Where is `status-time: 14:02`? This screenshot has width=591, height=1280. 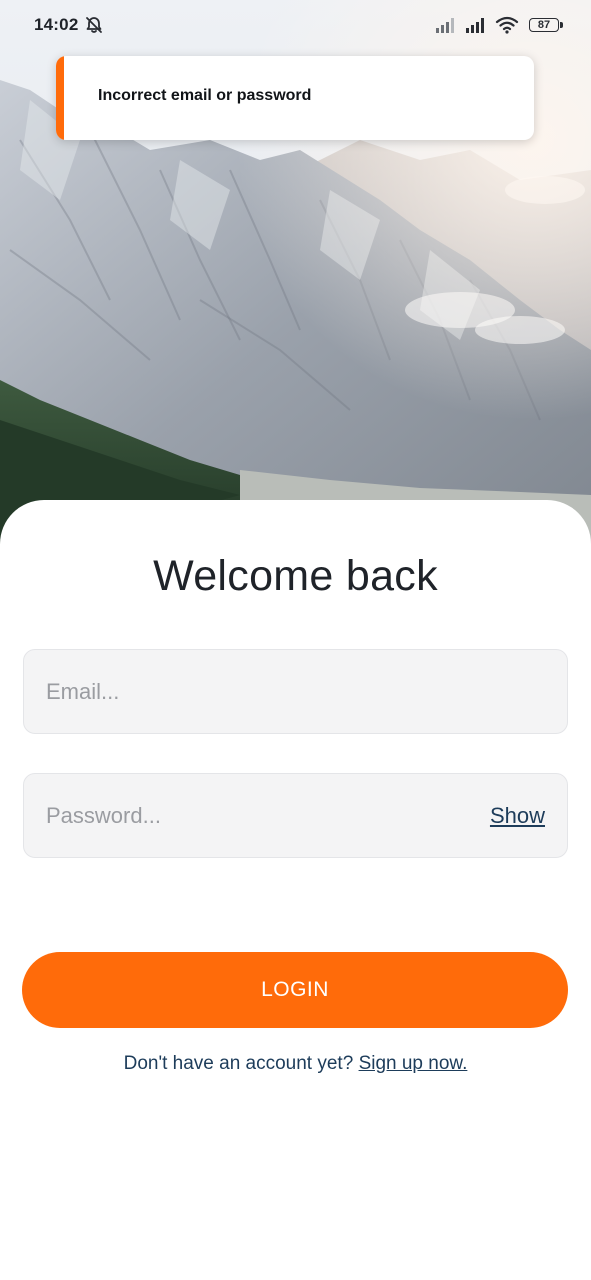 status-time: 14:02 is located at coordinates (56, 24).